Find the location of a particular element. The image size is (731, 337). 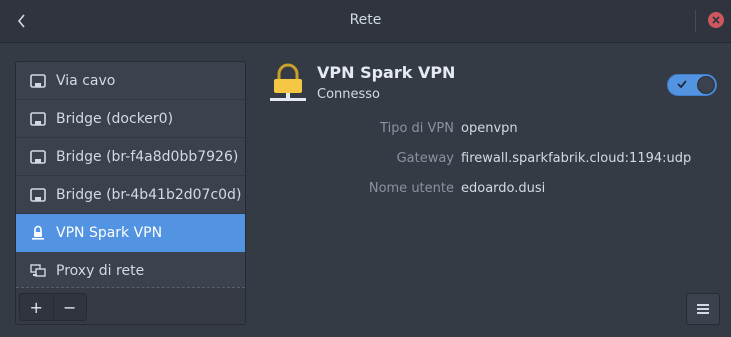

detail-label-vpn-type: Tipo di VPN is located at coordinates (417, 128).